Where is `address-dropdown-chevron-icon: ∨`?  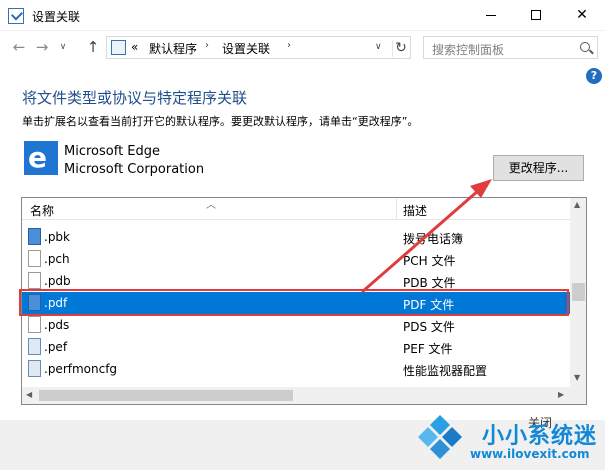 address-dropdown-chevron-icon: ∨ is located at coordinates (378, 47).